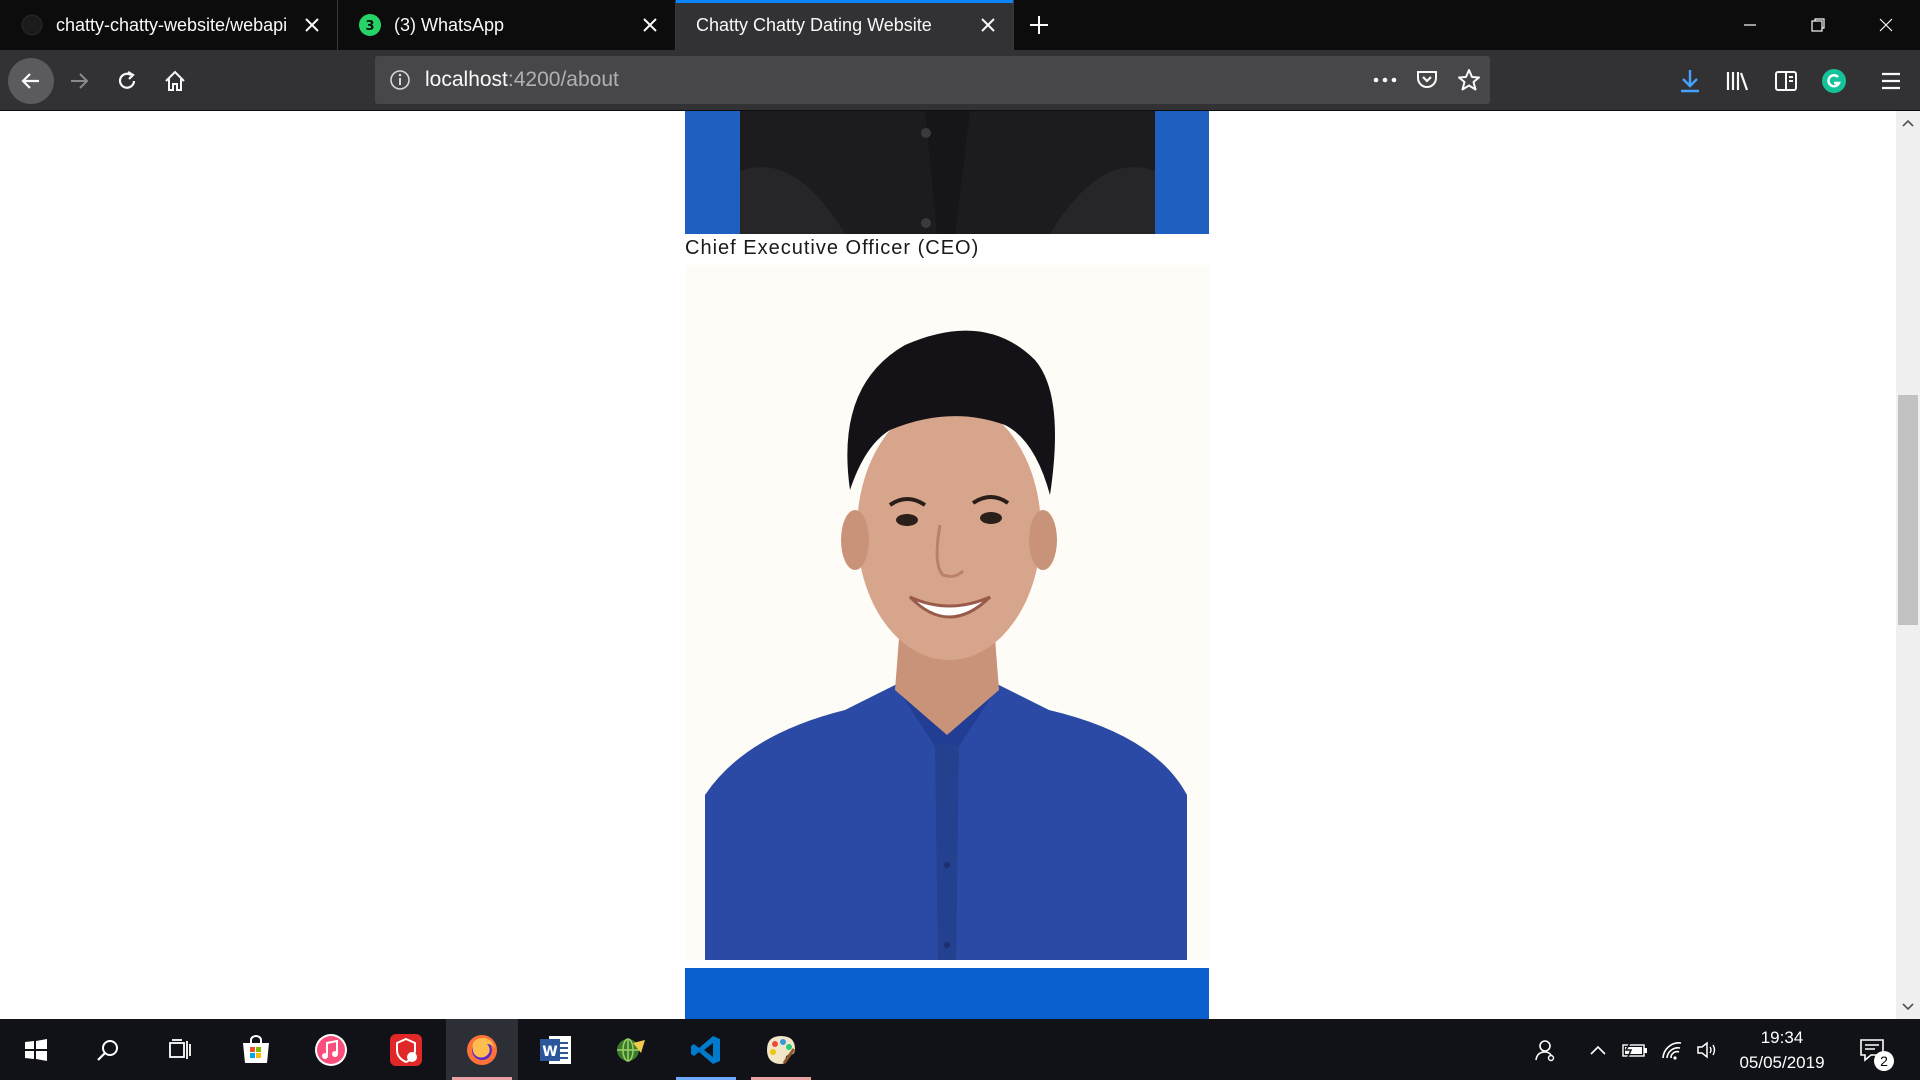 This screenshot has width=1920, height=1080. I want to click on arrow-right-icon, so click(80, 81).